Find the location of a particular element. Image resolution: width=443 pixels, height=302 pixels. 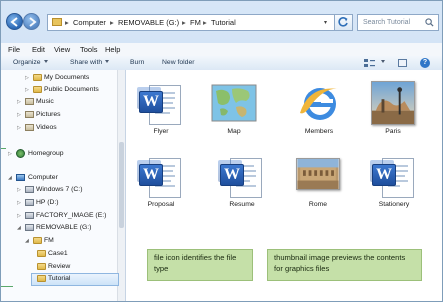

help-icon: ? is located at coordinates (425, 63).